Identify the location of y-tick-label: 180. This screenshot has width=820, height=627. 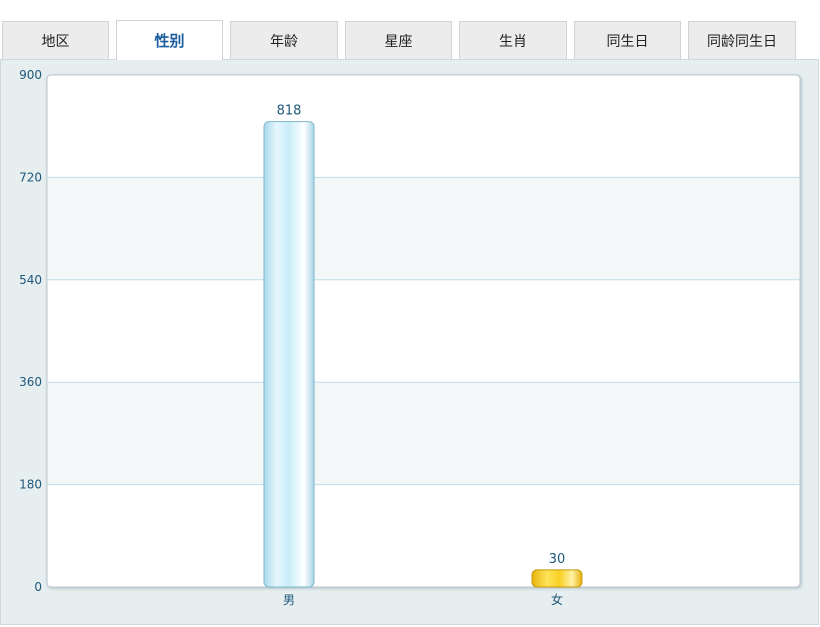
(30, 485).